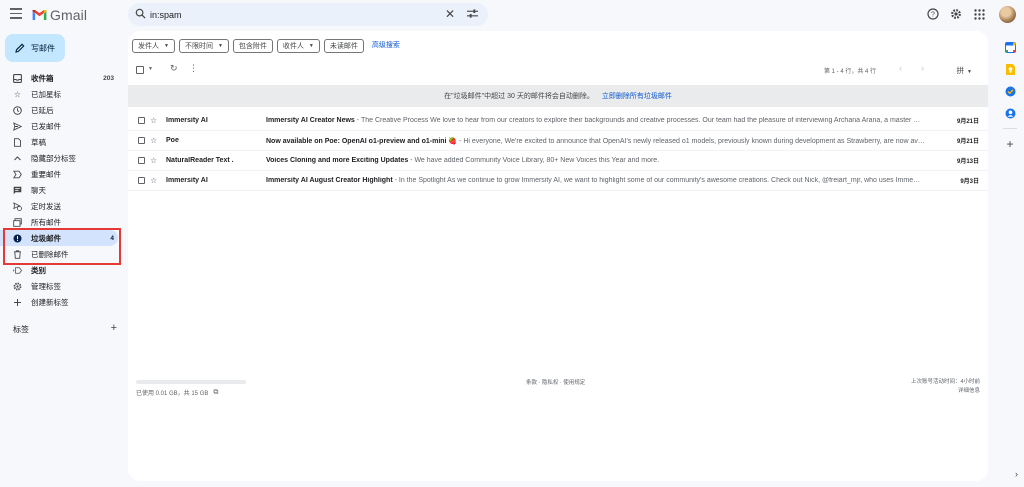  Describe the element at coordinates (62, 142) in the screenshot. I see `sidebar-item-drafts: 草稿` at that location.